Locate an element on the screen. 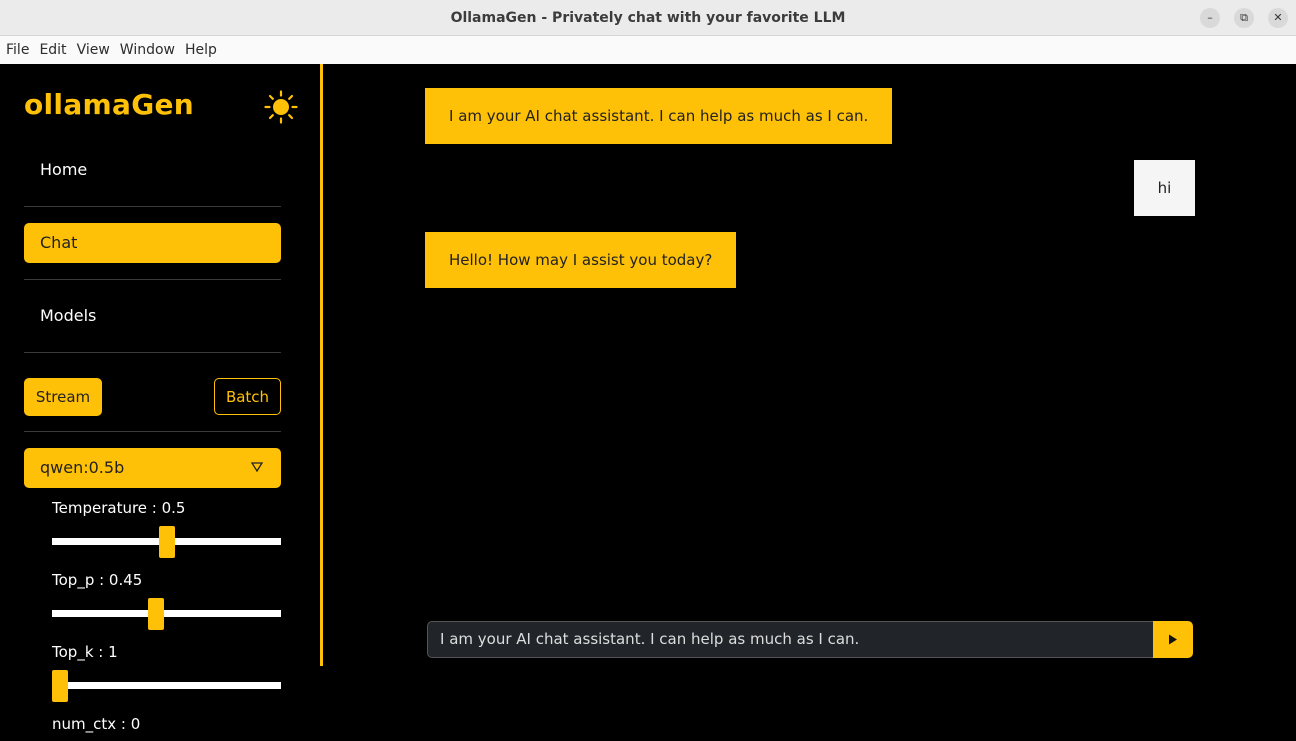  menu-file: File is located at coordinates (17, 50).